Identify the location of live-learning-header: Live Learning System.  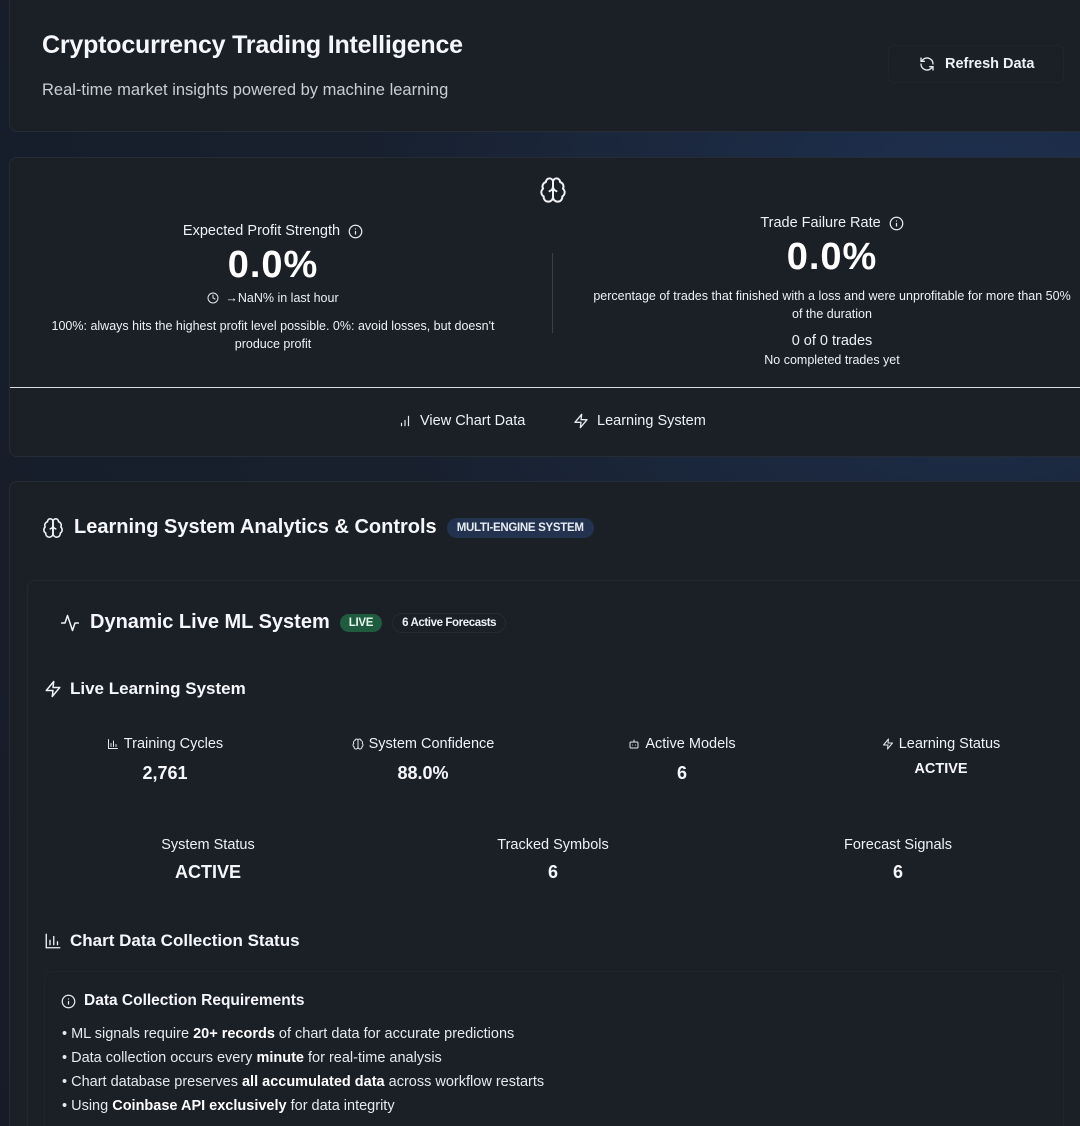
(145, 689).